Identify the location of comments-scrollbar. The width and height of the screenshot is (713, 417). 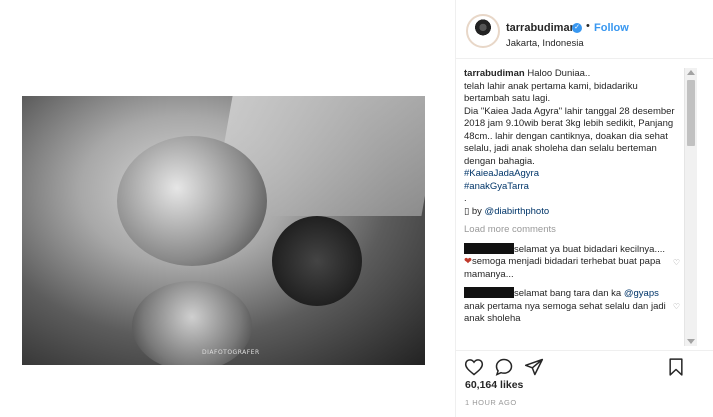
(690, 207).